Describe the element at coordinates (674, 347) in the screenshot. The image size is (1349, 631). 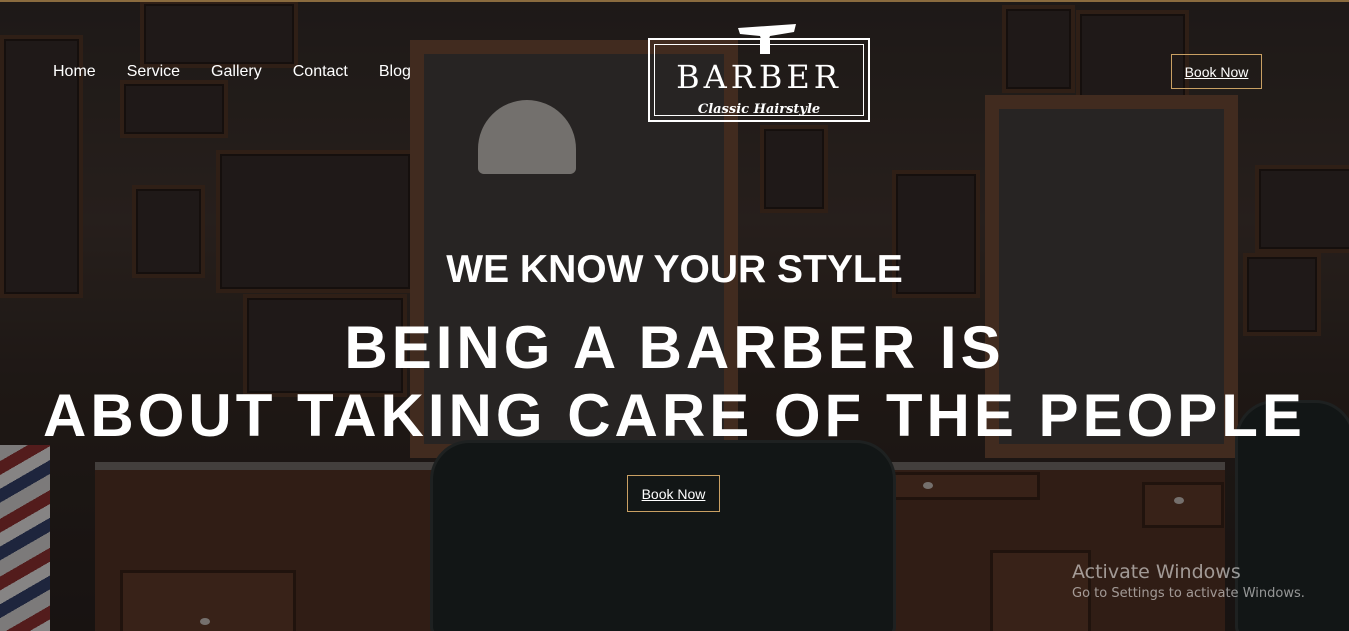
I see `hero-headline-line1: BEING A BARBER IS` at that location.